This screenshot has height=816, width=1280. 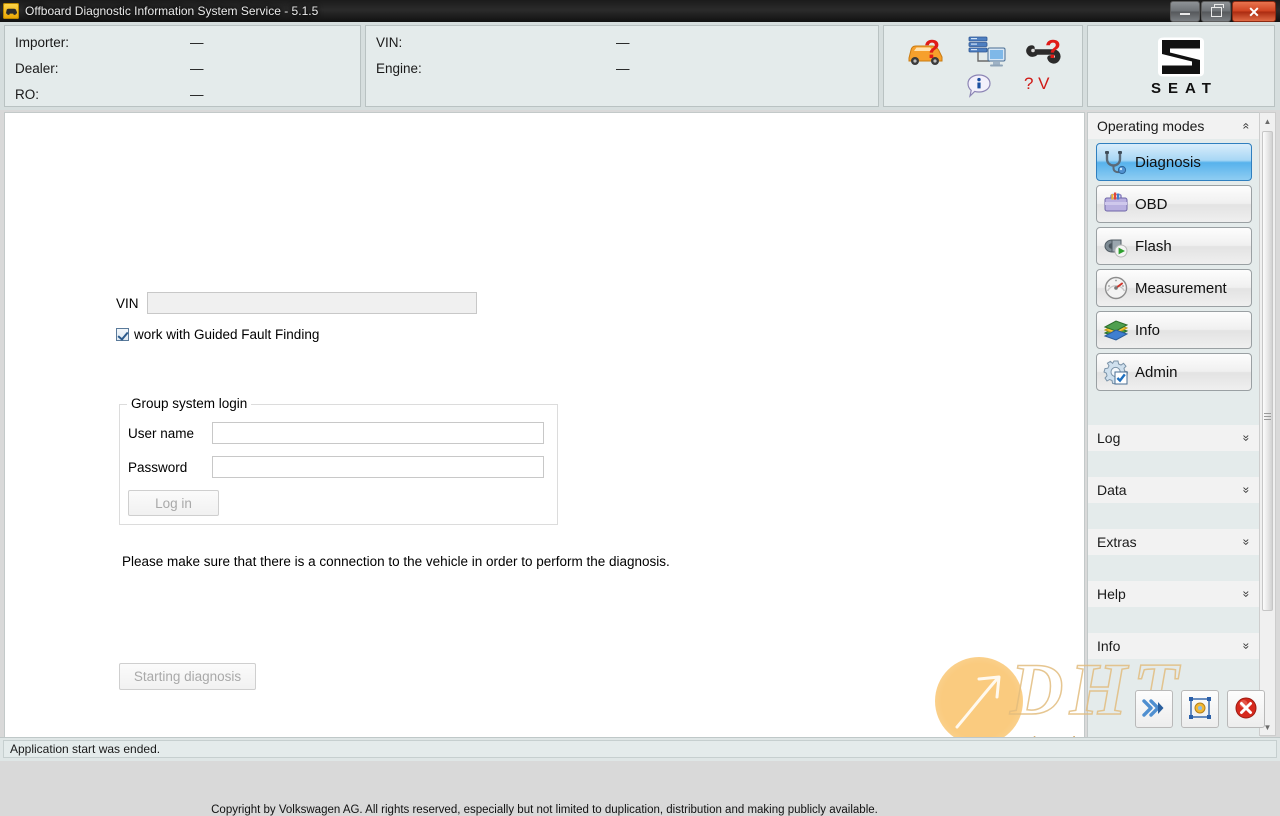 I want to click on vehicle-info-panel: VIN: — Engine: —, so click(x=622, y=66).